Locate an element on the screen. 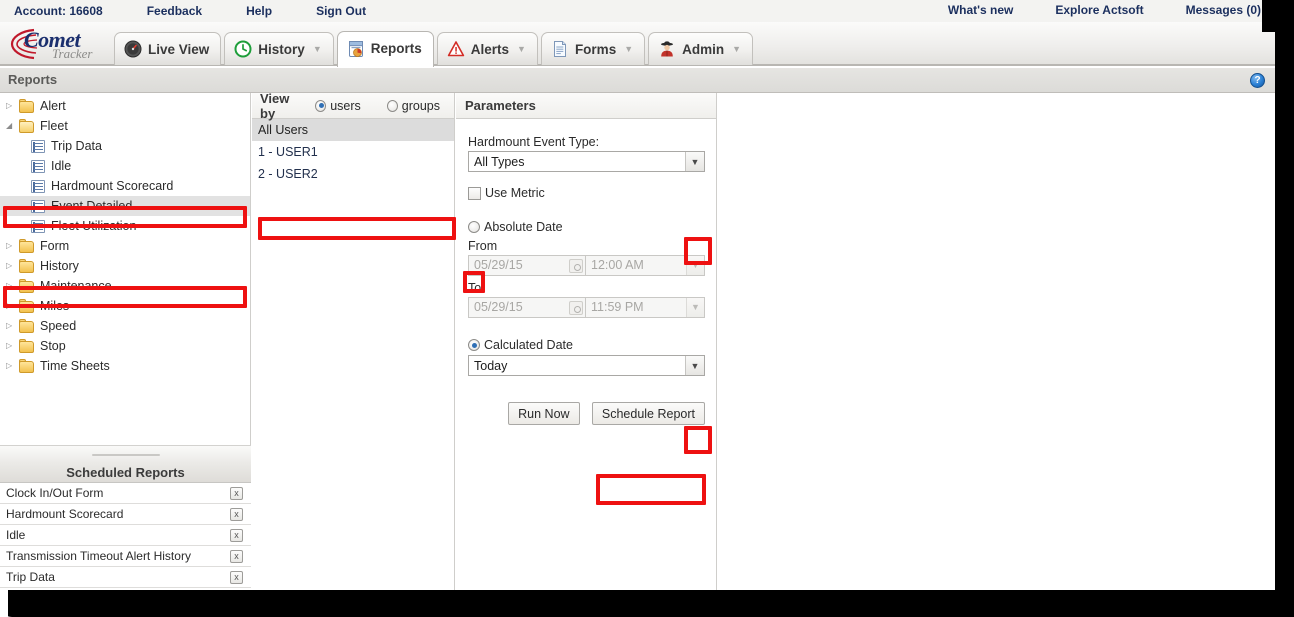 The height and width of the screenshot is (617, 1294). tree-item-fleet: ◢ Fleet is located at coordinates (125, 126).